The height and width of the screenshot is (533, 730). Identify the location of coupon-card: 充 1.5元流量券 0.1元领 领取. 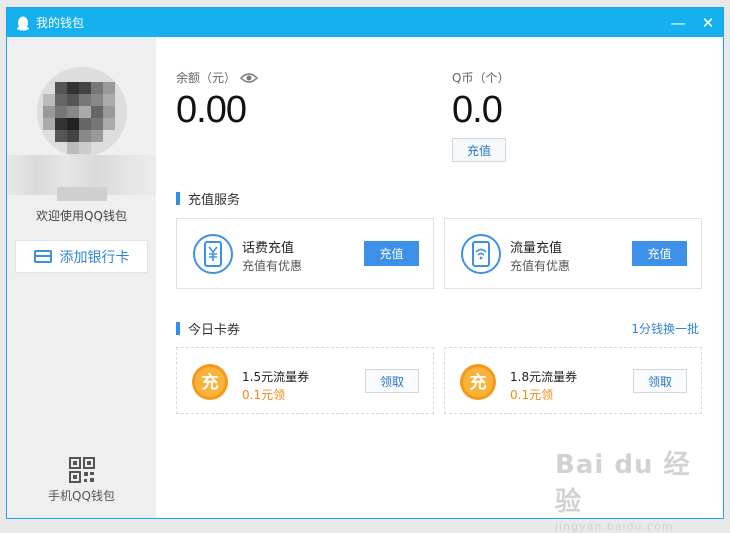
(305, 380).